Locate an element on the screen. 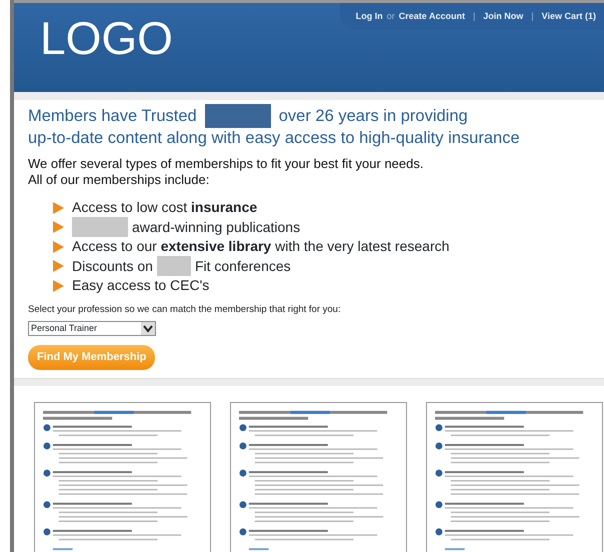  heading-text: up-to-date content along with easy access to high-quality insurance is located at coordinates (274, 138).